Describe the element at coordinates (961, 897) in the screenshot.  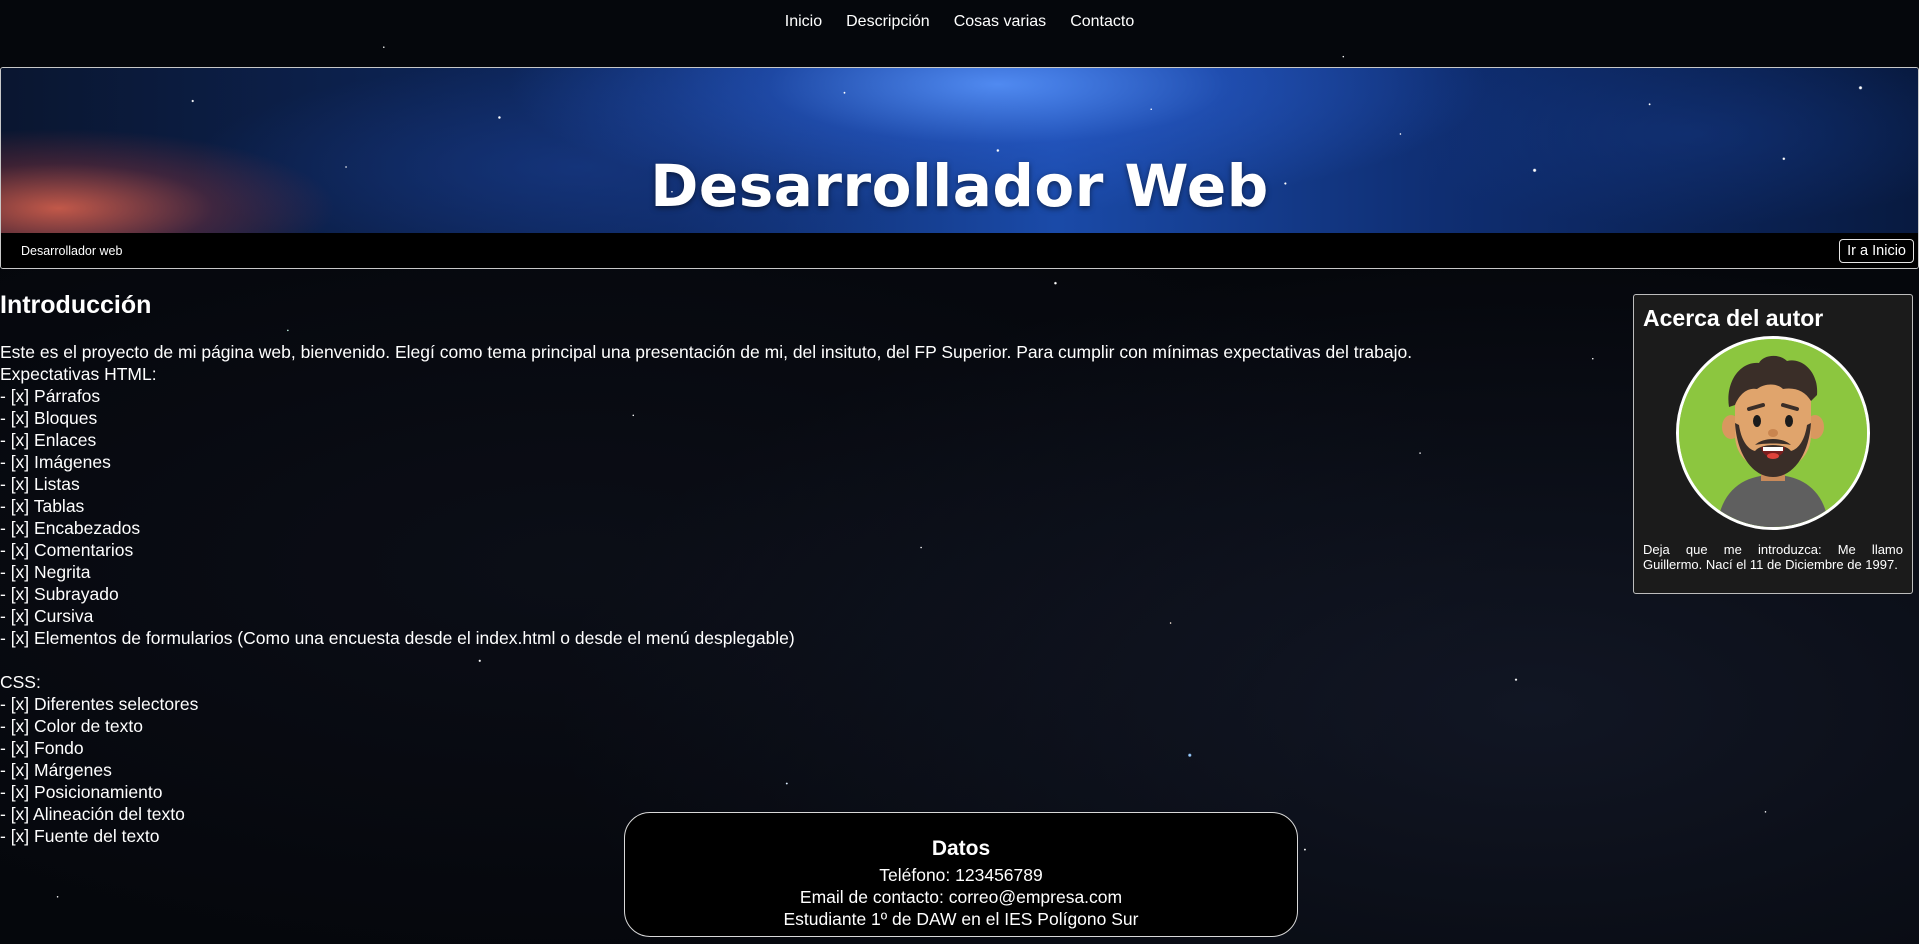
I see `contact-email: Email de contacto: correo@empresa.com` at that location.